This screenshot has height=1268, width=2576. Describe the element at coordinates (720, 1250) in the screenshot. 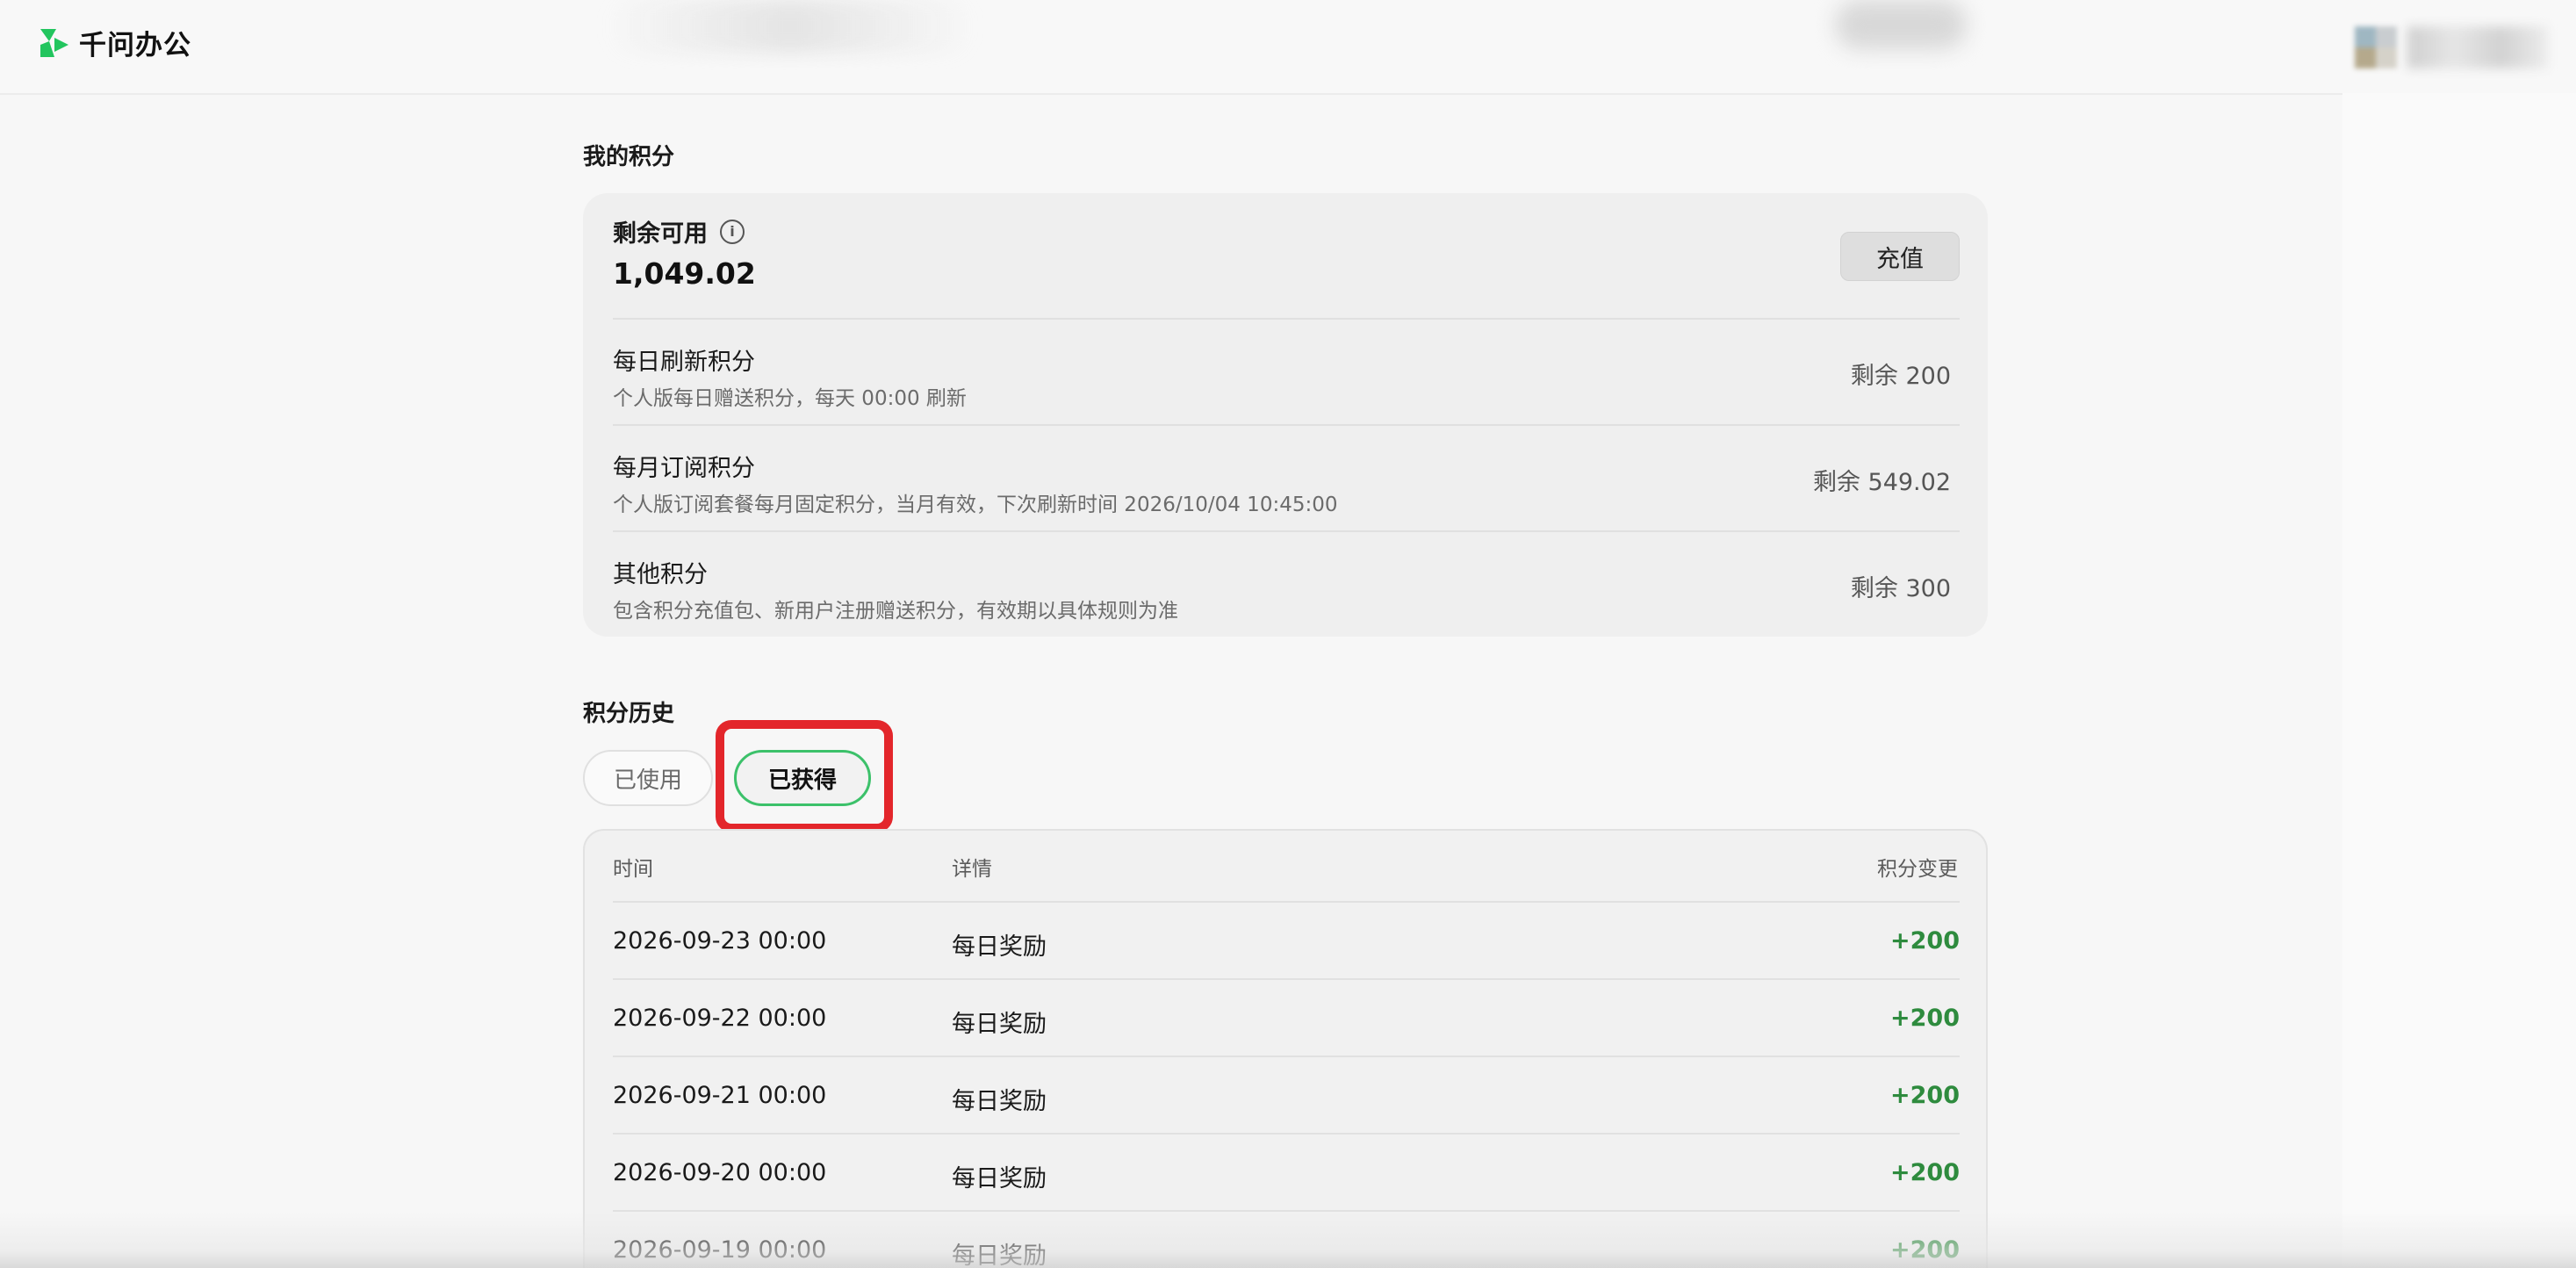

I see `cell-time: 2026-09-19 00:00` at that location.